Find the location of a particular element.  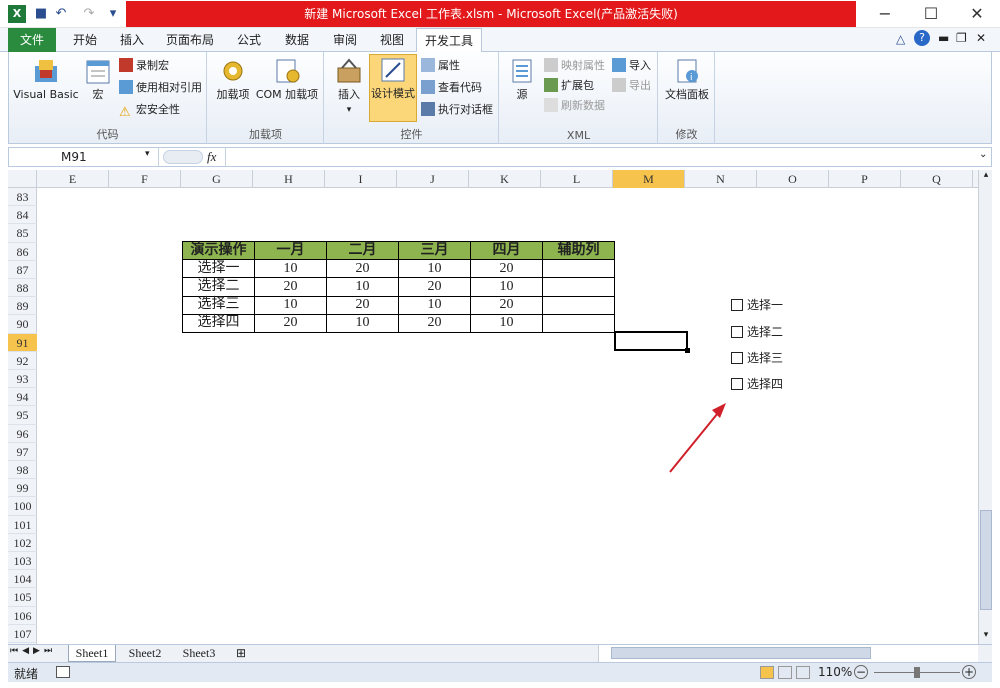

column-header-k: K is located at coordinates (505, 179).